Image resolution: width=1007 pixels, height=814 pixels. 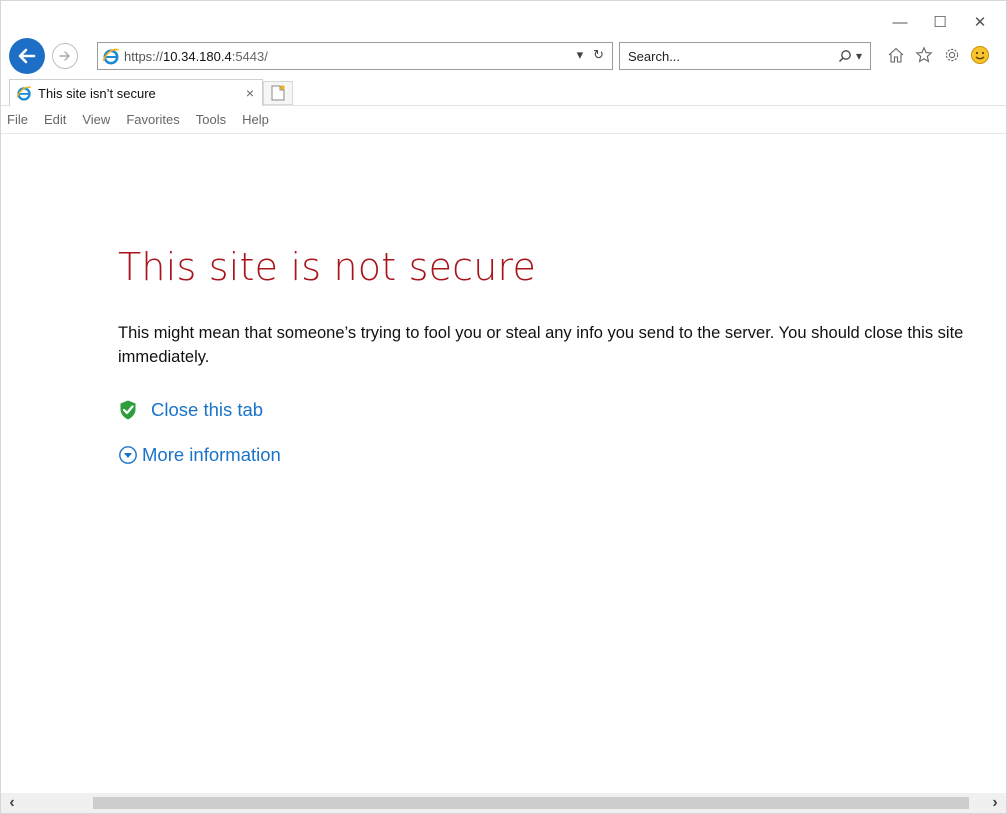 I want to click on gear-icon, so click(x=952, y=55).